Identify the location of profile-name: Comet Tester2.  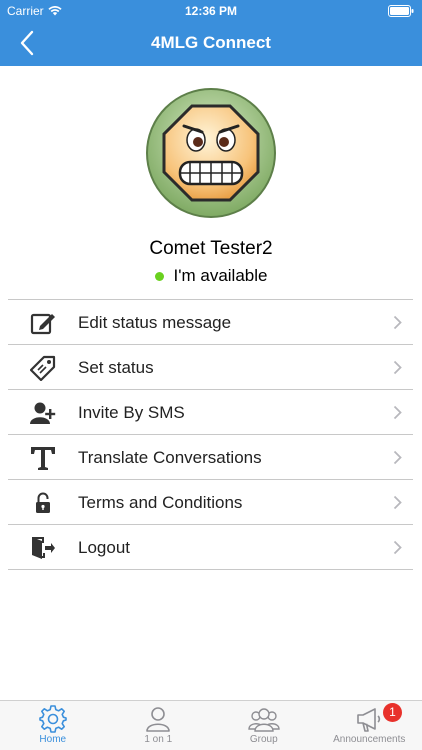
(211, 248).